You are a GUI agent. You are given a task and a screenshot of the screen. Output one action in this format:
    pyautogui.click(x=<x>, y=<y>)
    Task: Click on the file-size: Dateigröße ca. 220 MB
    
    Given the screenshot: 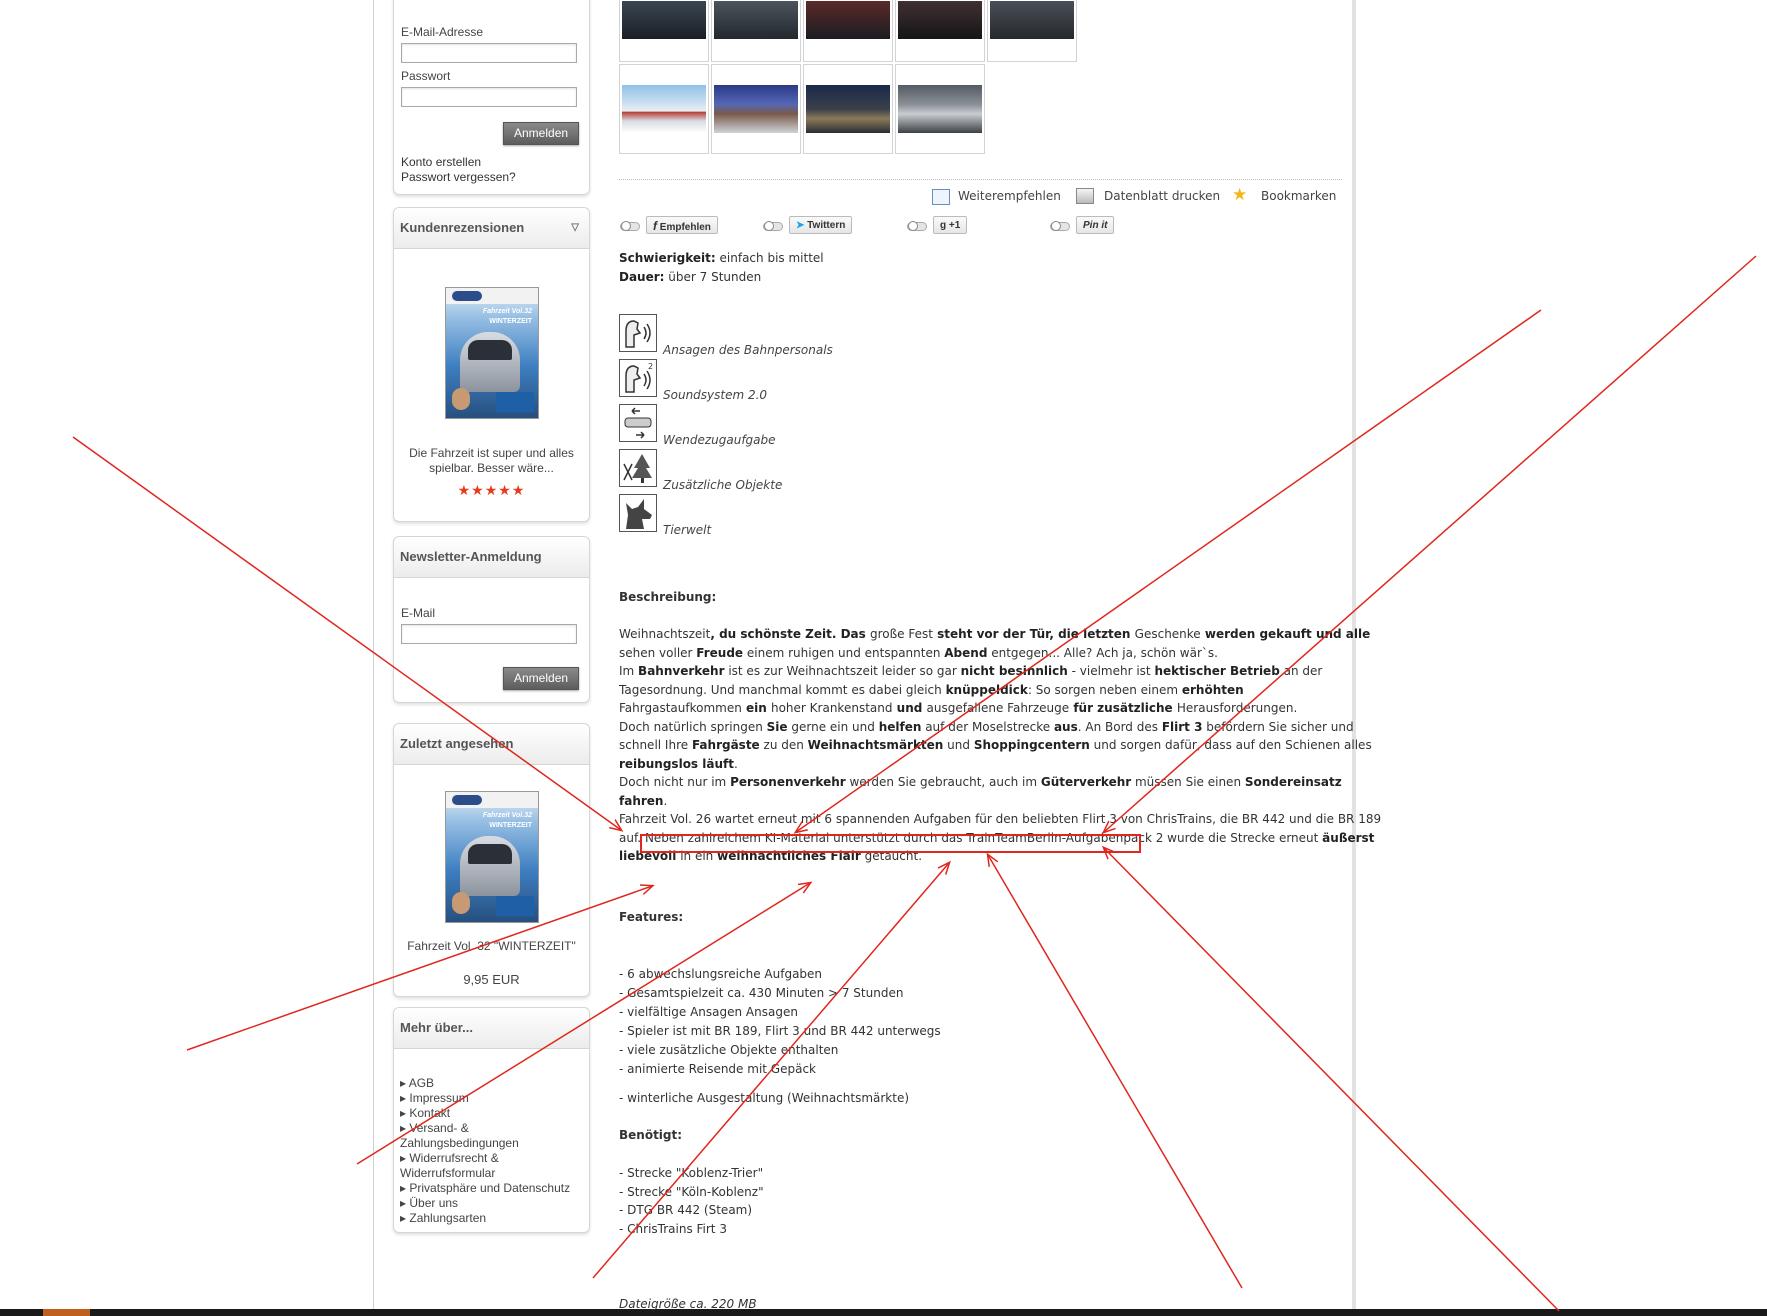 What is the action you would take?
    pyautogui.click(x=688, y=1304)
    